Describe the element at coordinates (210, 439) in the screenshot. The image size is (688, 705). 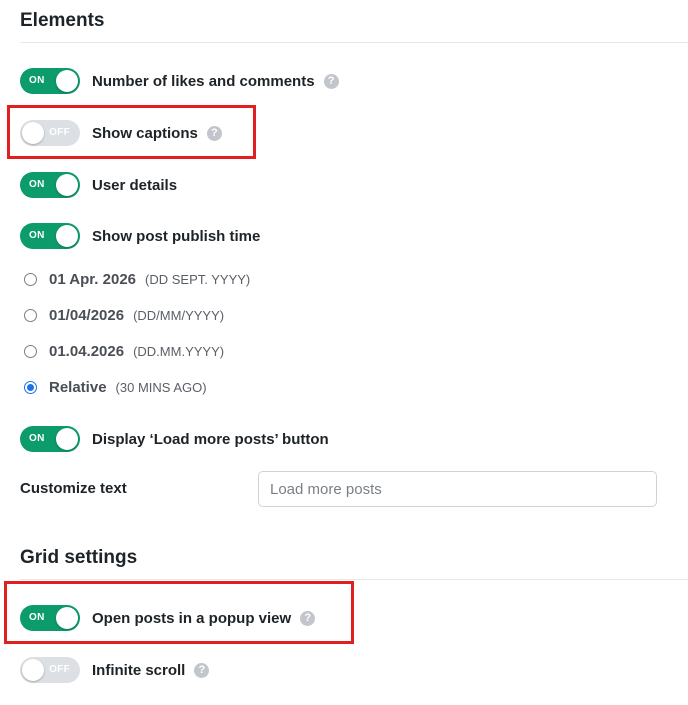
I see `load-more-label: Display ‘Load more posts’ button` at that location.